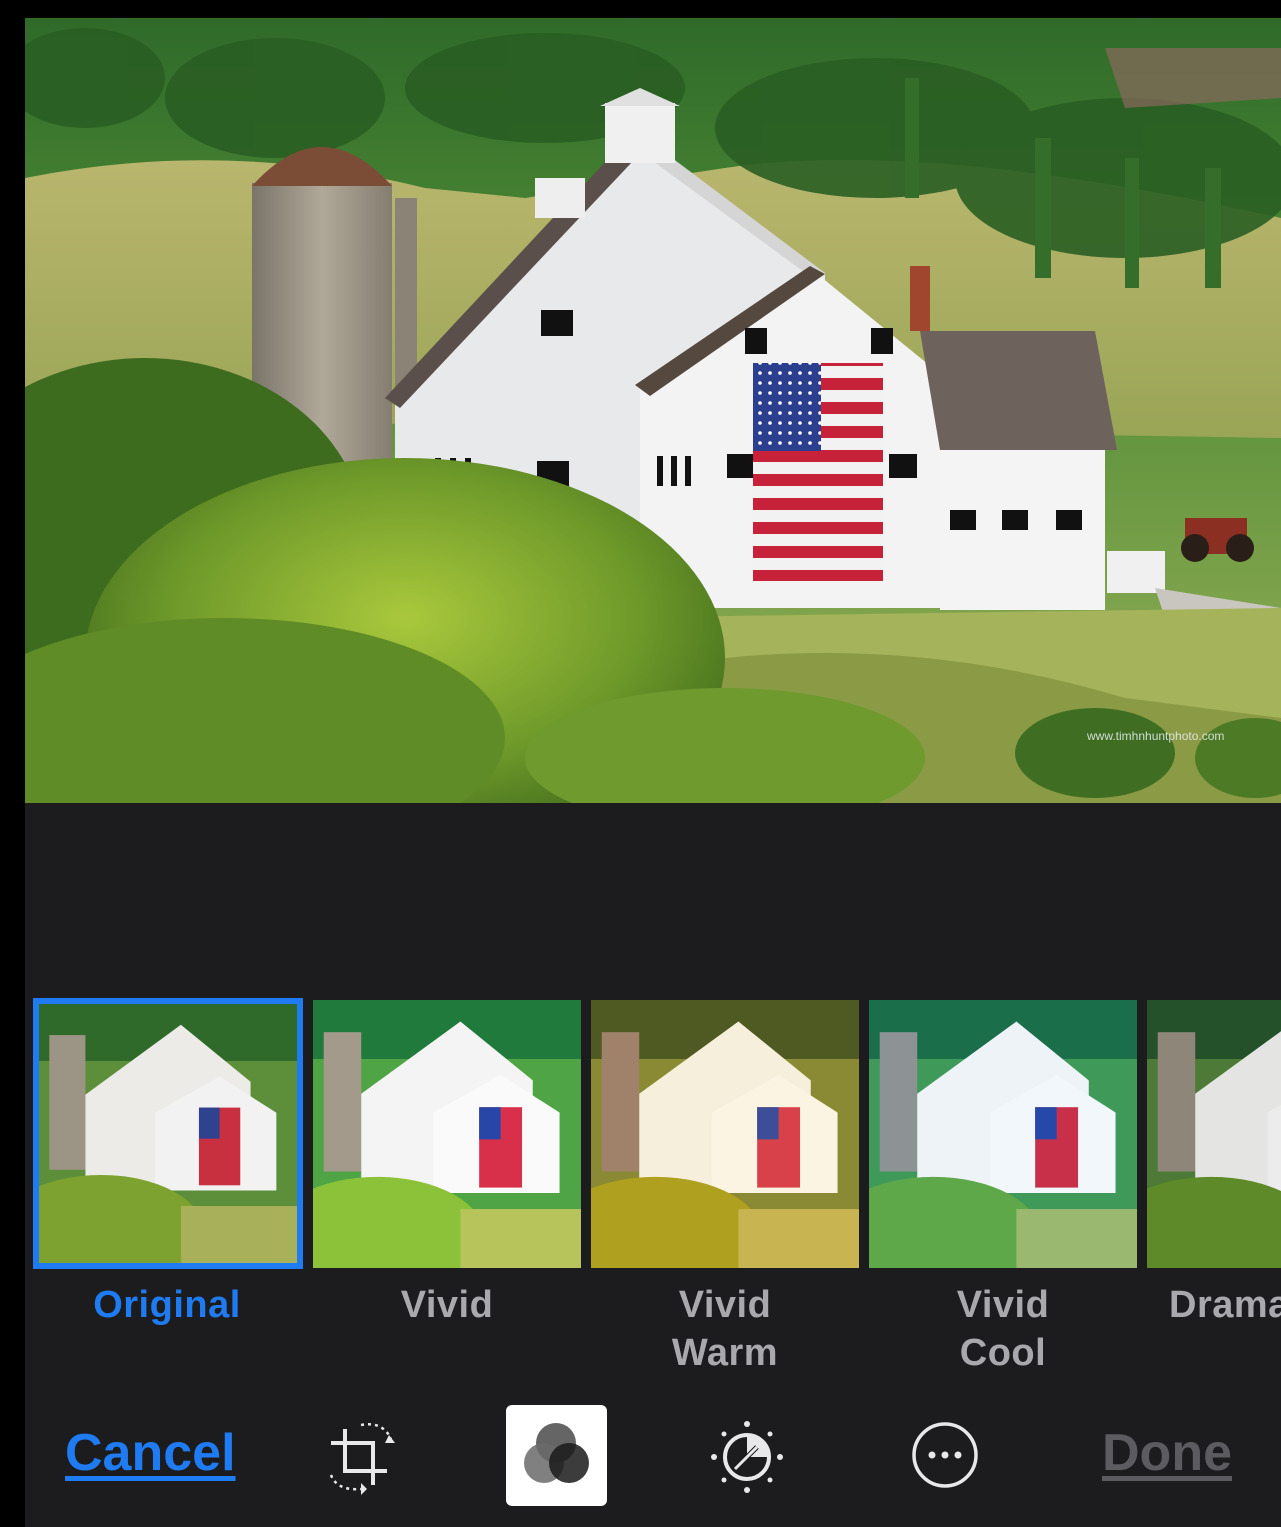 This screenshot has width=1281, height=1527. Describe the element at coordinates (945, 1455) in the screenshot. I see `more-options-icon` at that location.